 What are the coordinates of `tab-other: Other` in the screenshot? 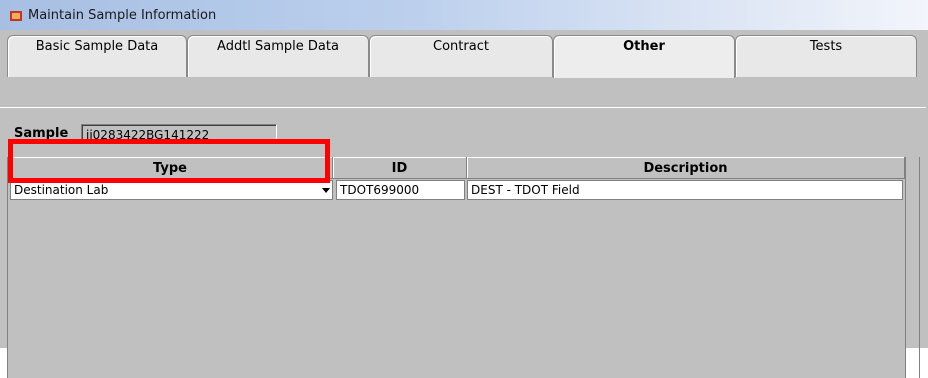 It's located at (644, 56).